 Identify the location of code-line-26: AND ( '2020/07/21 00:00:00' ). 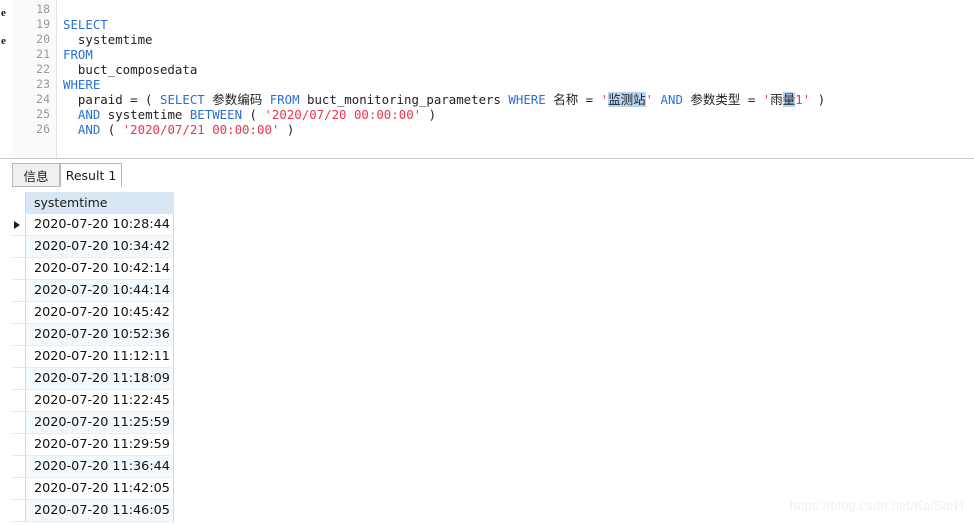
(178, 129).